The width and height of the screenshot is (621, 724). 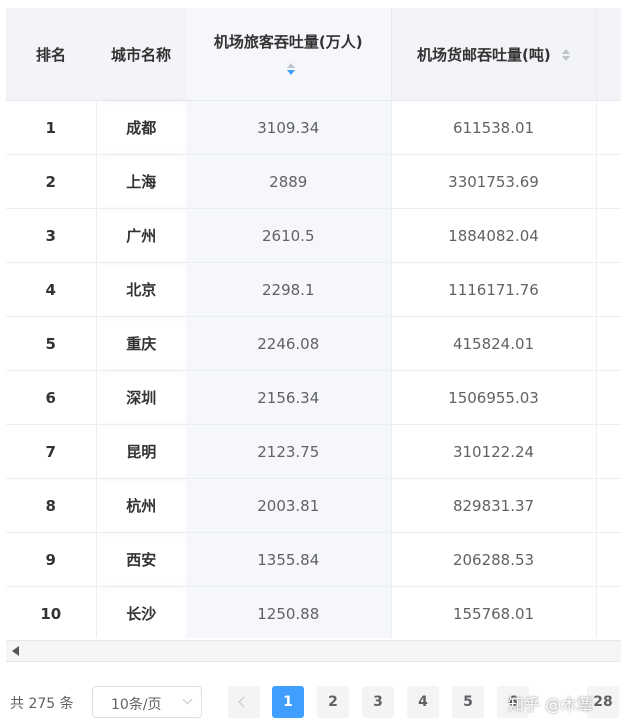 I want to click on table-row: 7 昆明 2123.75 310122.24, so click(x=313, y=451).